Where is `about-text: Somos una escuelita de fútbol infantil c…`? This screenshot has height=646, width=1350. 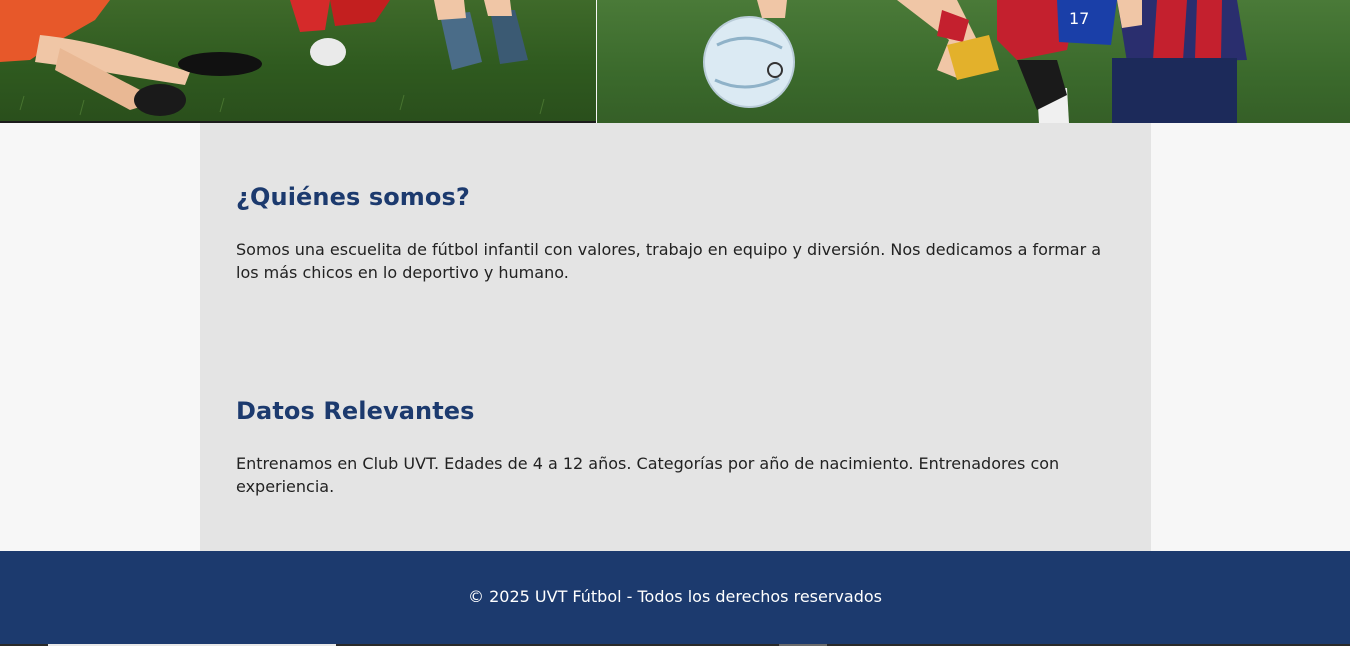
about-text: Somos una escuelita de fútbol infantil c… is located at coordinates (669, 261).